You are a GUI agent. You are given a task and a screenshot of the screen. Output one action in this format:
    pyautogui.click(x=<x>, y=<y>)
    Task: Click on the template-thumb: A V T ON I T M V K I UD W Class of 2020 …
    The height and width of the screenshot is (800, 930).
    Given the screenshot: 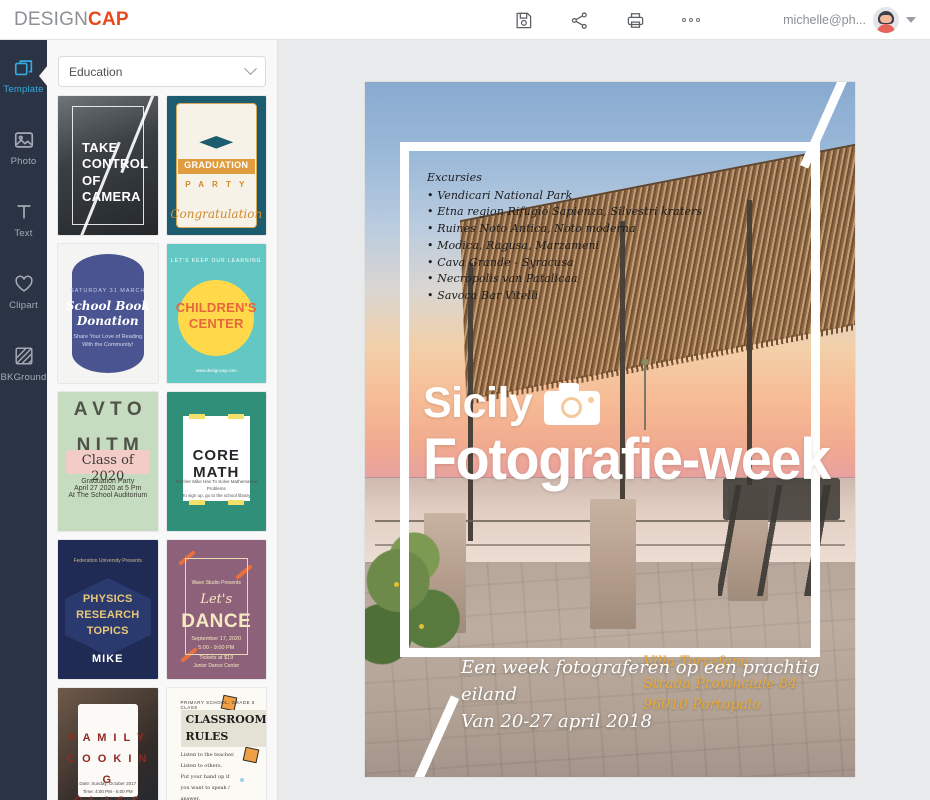 What is the action you would take?
    pyautogui.click(x=108, y=461)
    